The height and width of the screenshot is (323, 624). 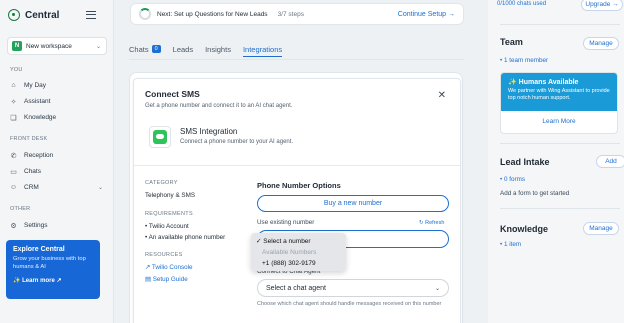 I want to click on tab-label: Leads, so click(x=183, y=49).